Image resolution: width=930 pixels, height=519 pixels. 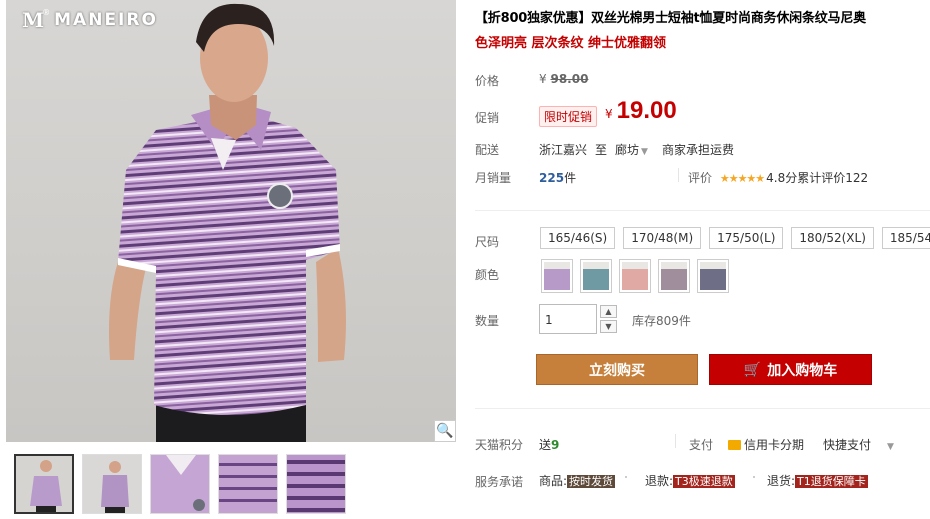 What do you see at coordinates (568, 319) in the screenshot?
I see `quantity-input: 1` at bounding box center [568, 319].